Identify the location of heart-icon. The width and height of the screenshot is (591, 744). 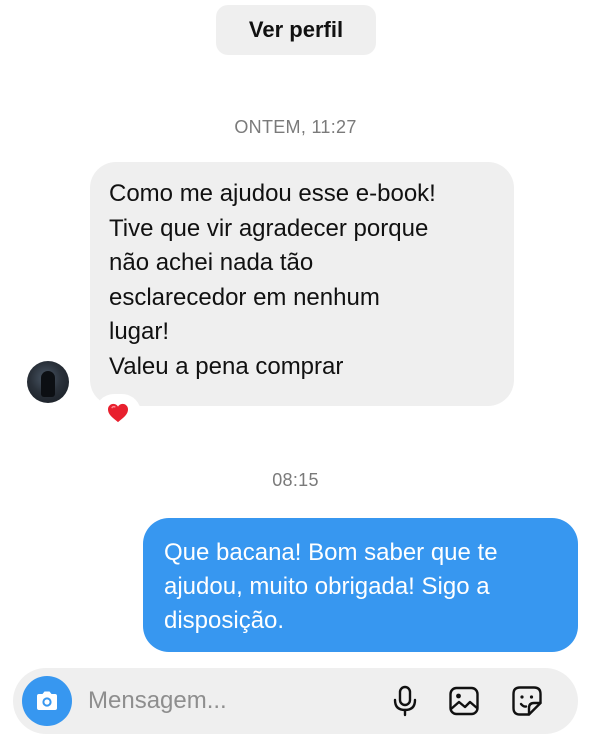
(118, 413).